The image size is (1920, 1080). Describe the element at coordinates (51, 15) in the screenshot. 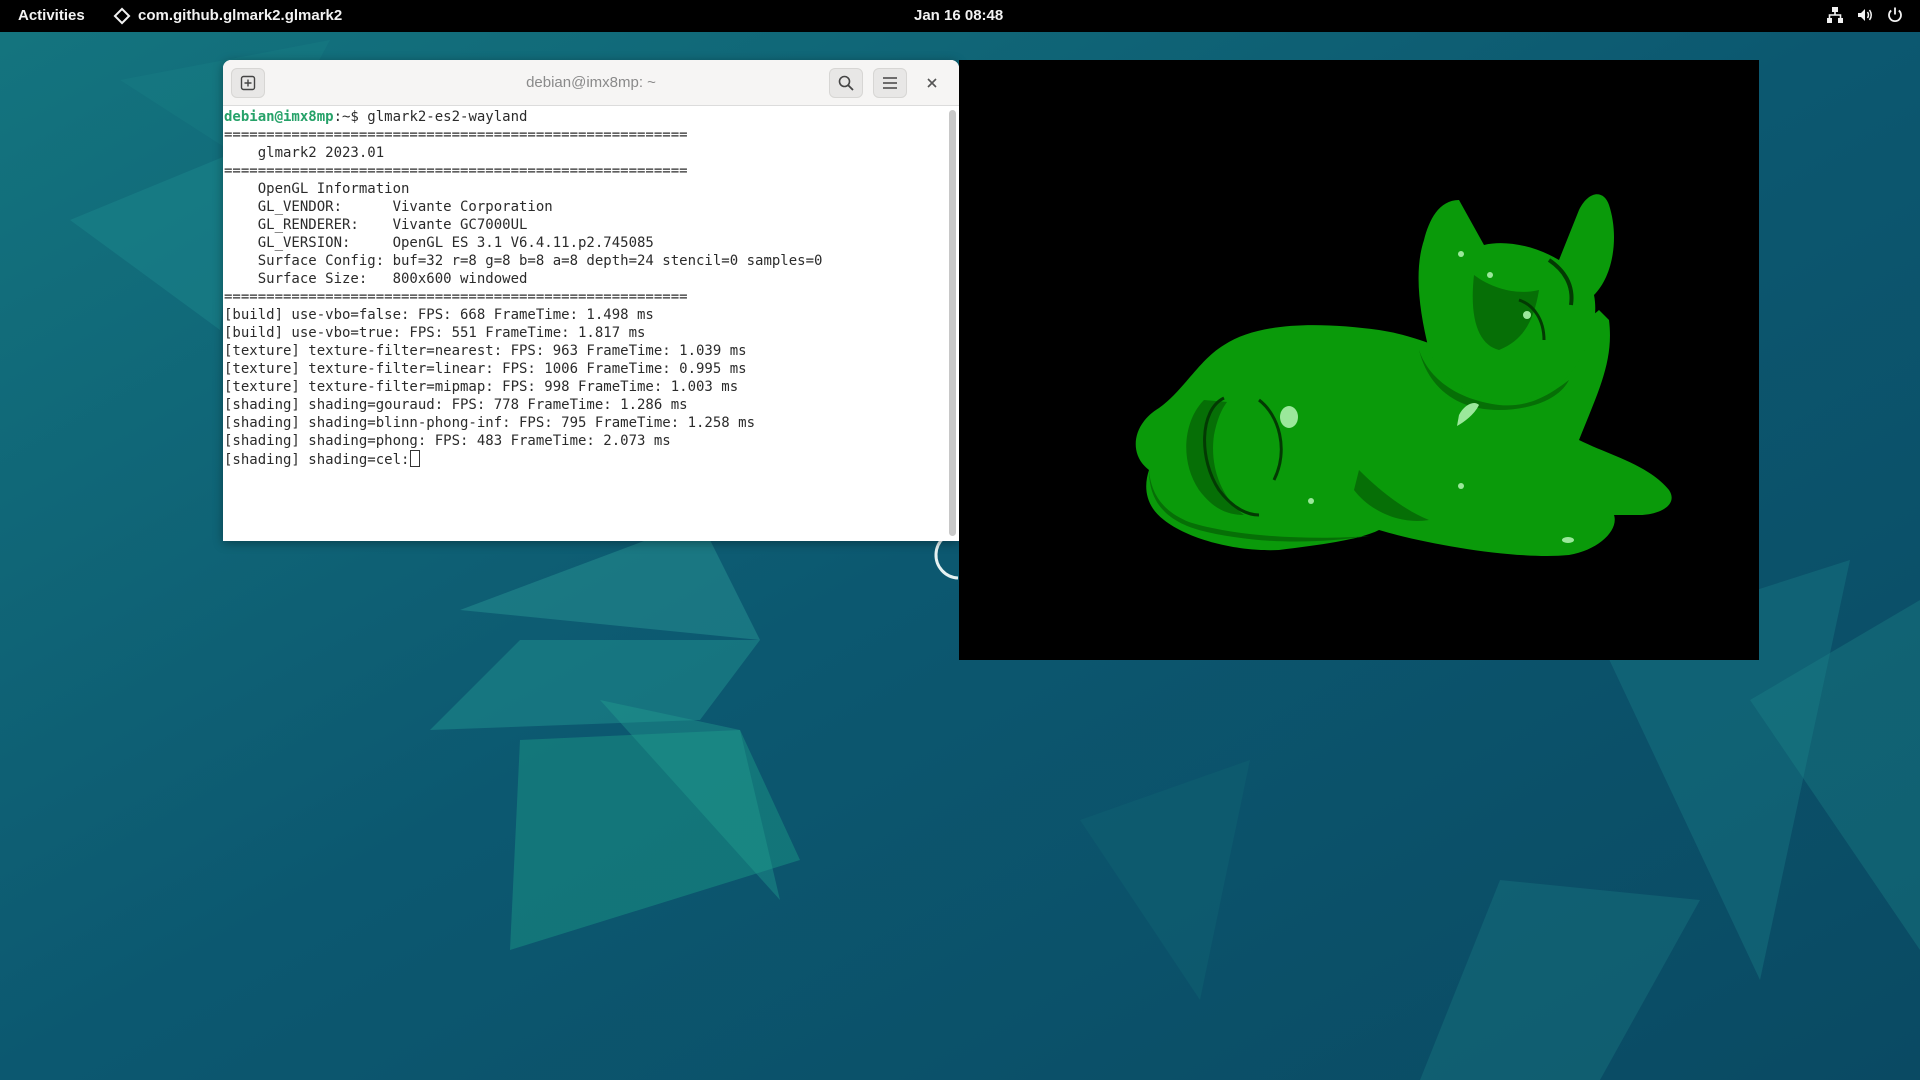

I see `activities-button: Activities` at that location.